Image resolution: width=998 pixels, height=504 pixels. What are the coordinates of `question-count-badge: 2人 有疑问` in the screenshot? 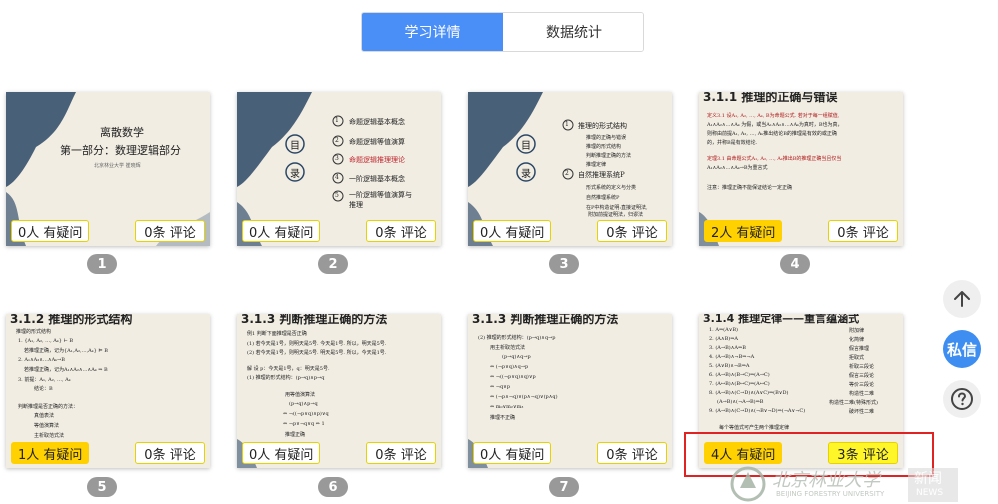 It's located at (743, 231).